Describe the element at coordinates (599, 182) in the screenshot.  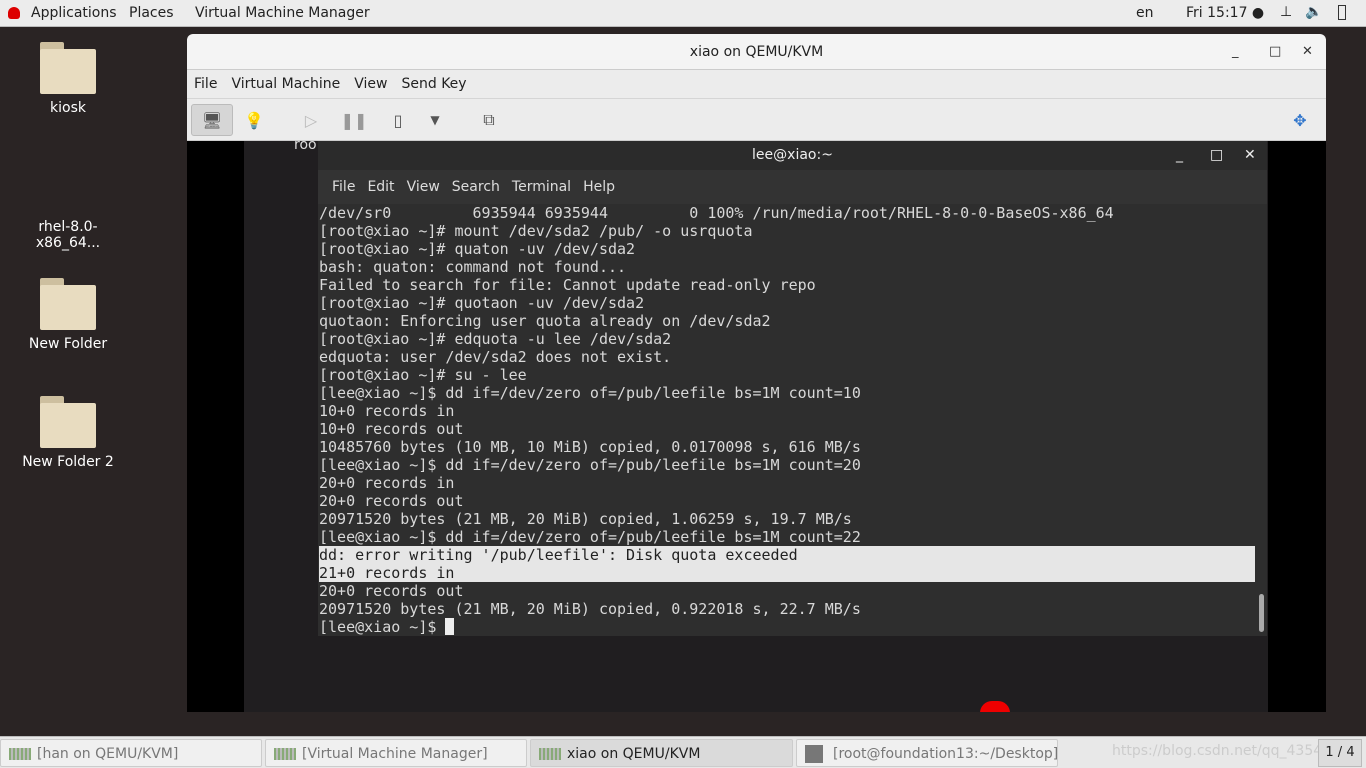
I see `terminal-menu-help: Help` at that location.